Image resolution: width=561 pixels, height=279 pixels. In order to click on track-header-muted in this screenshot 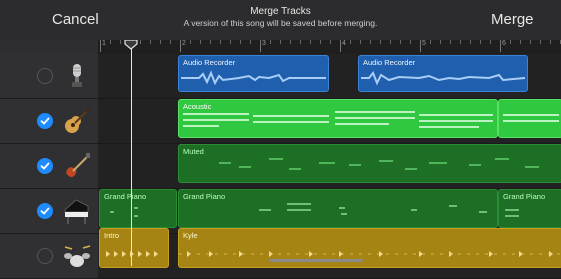, I will do `click(49, 166)`.